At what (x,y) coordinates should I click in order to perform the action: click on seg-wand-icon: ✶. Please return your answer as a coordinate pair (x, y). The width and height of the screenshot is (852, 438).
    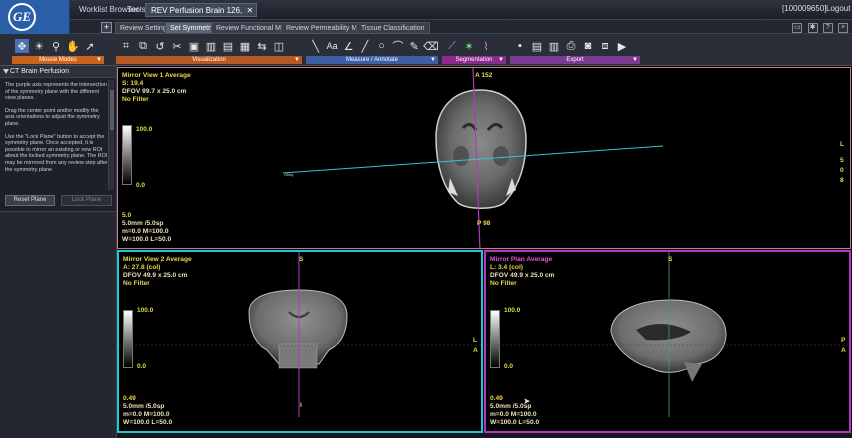
    Looking at the image, I should click on (469, 46).